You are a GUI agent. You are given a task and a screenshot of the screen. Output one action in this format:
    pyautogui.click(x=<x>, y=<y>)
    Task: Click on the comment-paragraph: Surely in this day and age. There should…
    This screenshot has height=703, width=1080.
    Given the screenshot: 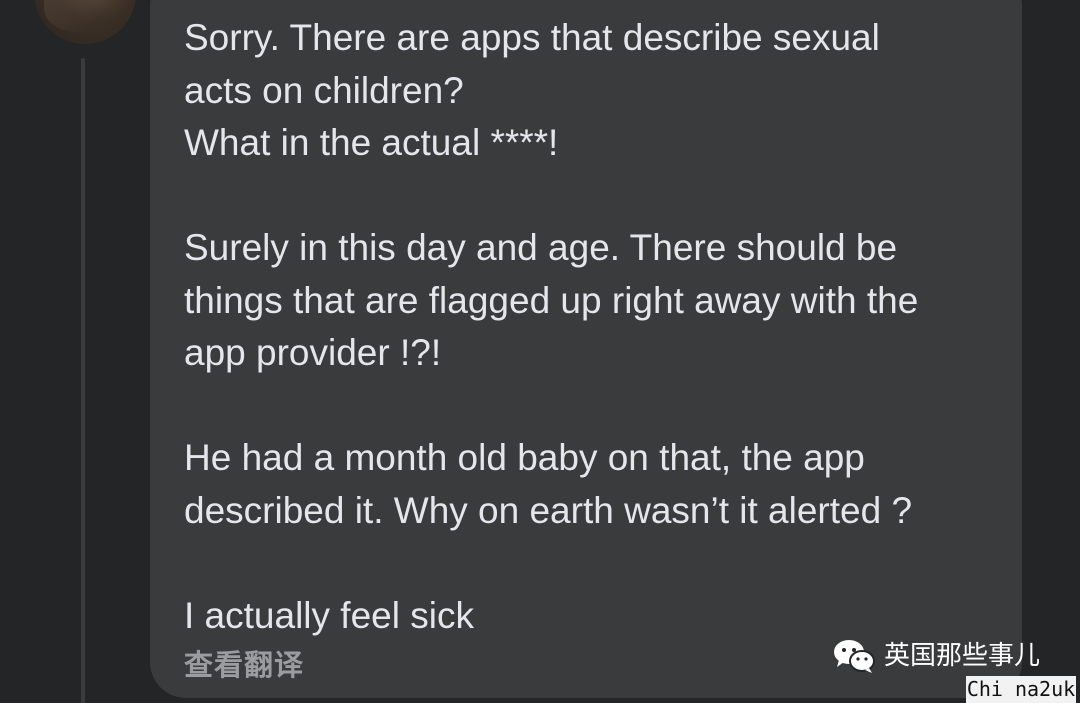 What is the action you would take?
    pyautogui.click(x=551, y=300)
    